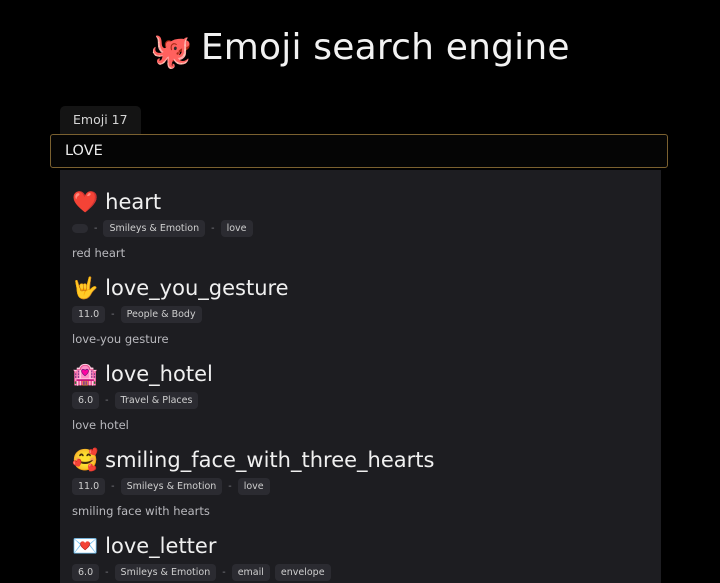 This screenshot has height=583, width=720. Describe the element at coordinates (159, 374) in the screenshot. I see `result-name: love_hotel` at that location.